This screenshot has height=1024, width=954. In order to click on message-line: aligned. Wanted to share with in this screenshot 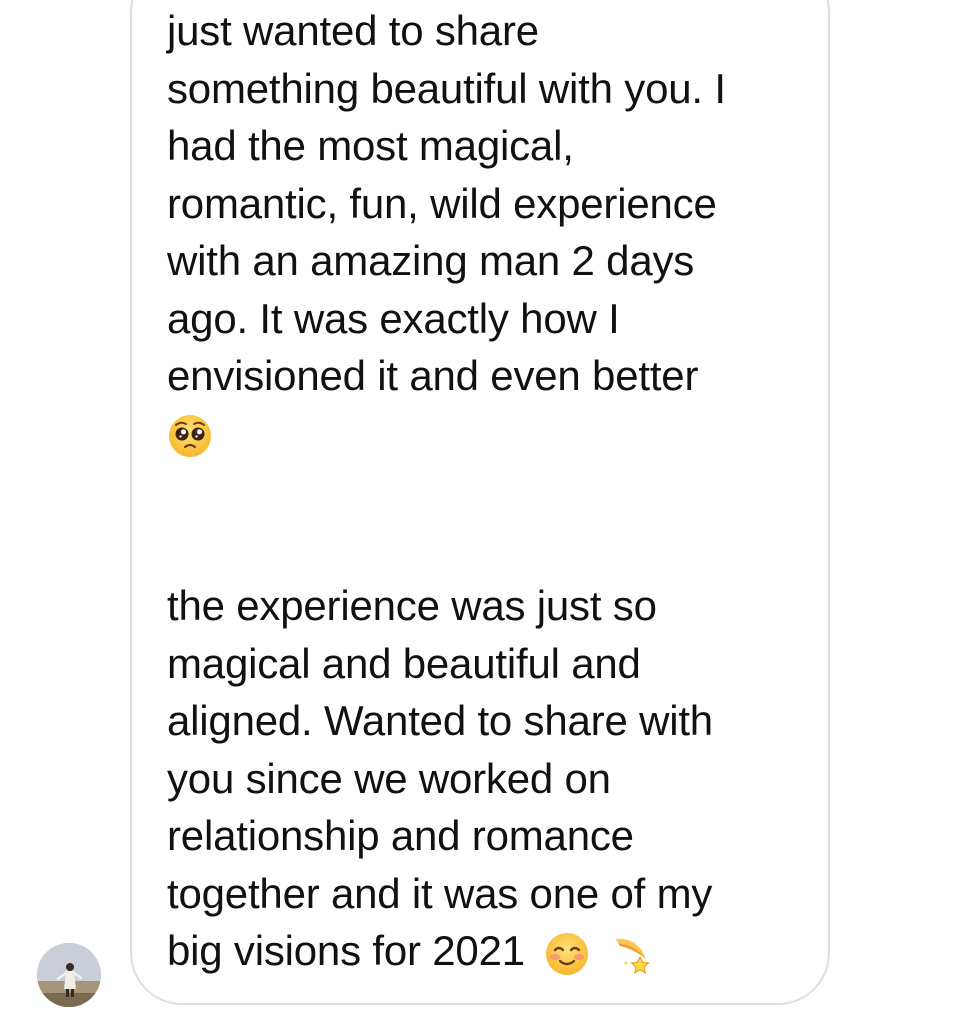, I will do `click(440, 720)`.